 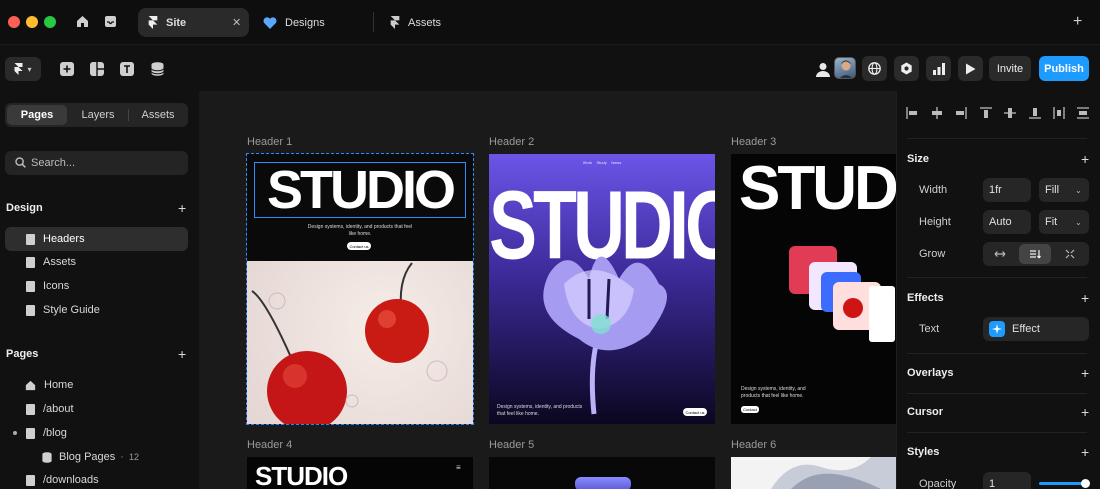 I want to click on close-window-button, so click(x=14, y=22).